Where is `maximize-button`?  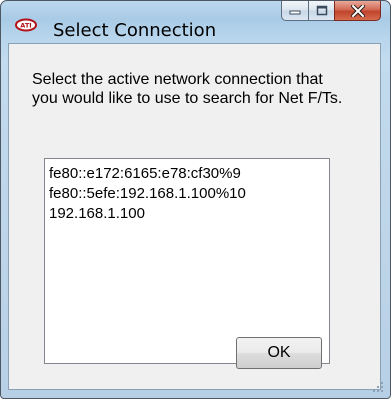 maximize-button is located at coordinates (321, 11).